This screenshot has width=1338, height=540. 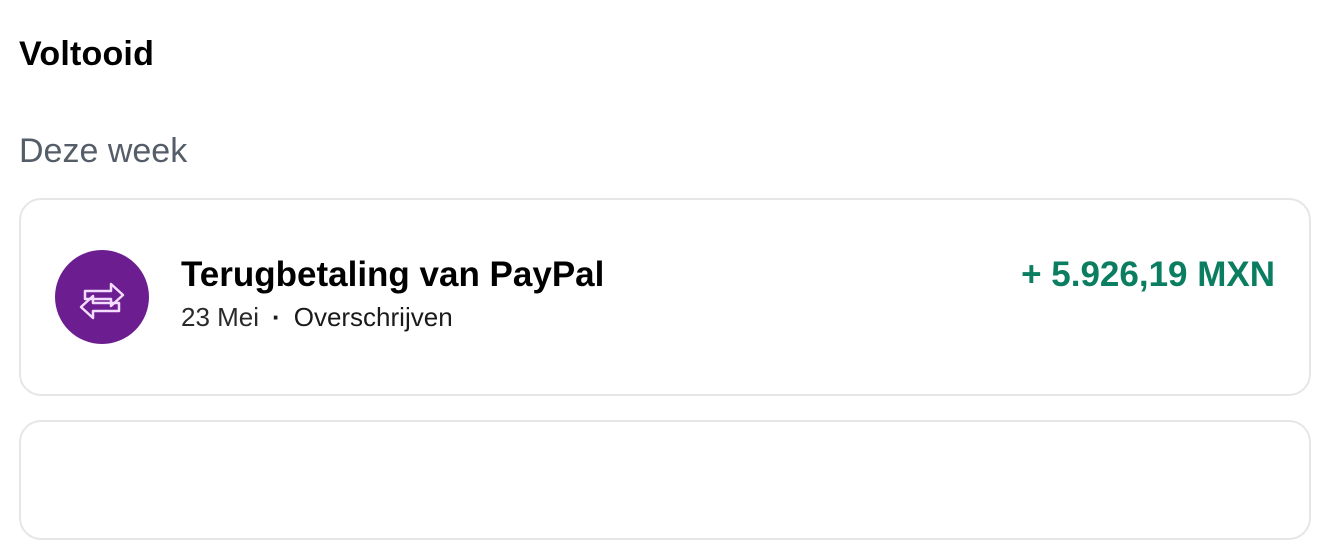 I want to click on this-week-heading: Deze week, so click(x=103, y=151).